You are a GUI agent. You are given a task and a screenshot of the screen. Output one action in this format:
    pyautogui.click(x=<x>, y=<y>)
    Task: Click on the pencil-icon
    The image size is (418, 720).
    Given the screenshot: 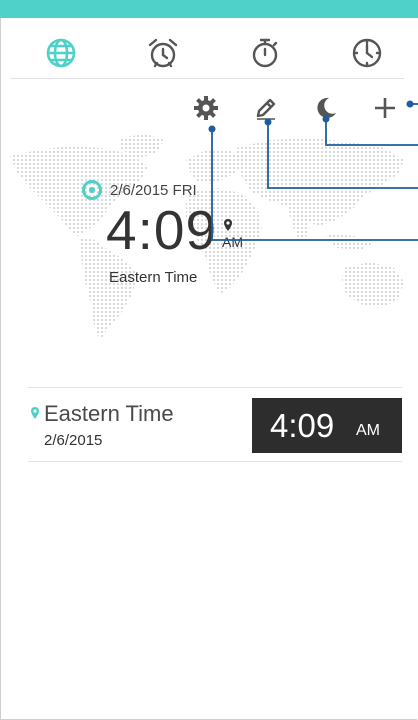 What is the action you would take?
    pyautogui.click(x=266, y=109)
    